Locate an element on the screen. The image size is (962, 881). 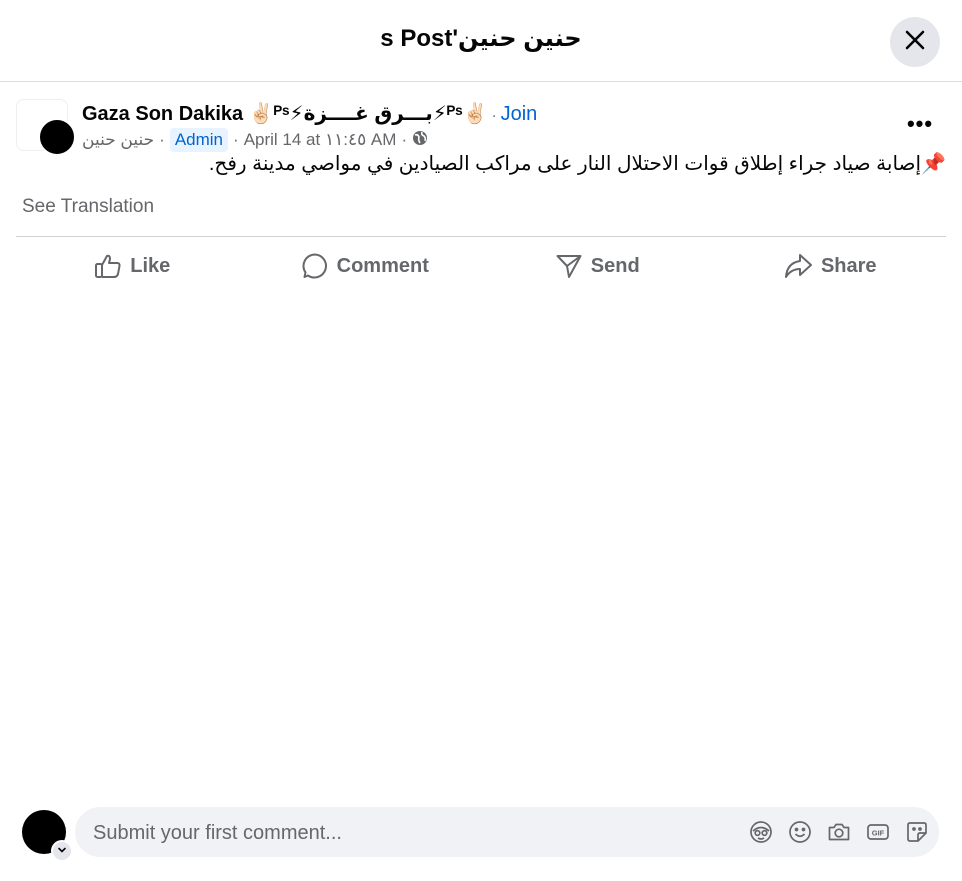
avatar-sticker-icon is located at coordinates (761, 832).